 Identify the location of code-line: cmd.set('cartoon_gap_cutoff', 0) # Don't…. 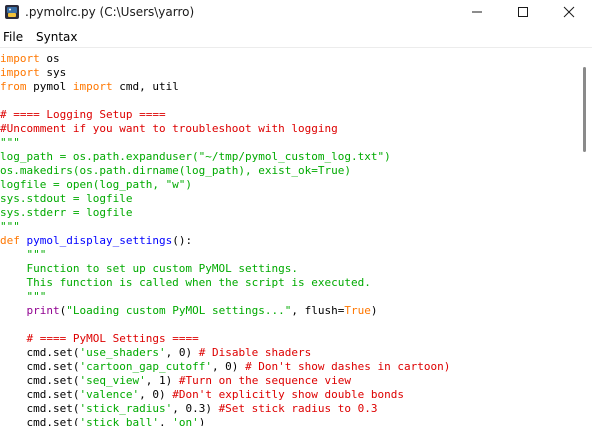
(225, 367).